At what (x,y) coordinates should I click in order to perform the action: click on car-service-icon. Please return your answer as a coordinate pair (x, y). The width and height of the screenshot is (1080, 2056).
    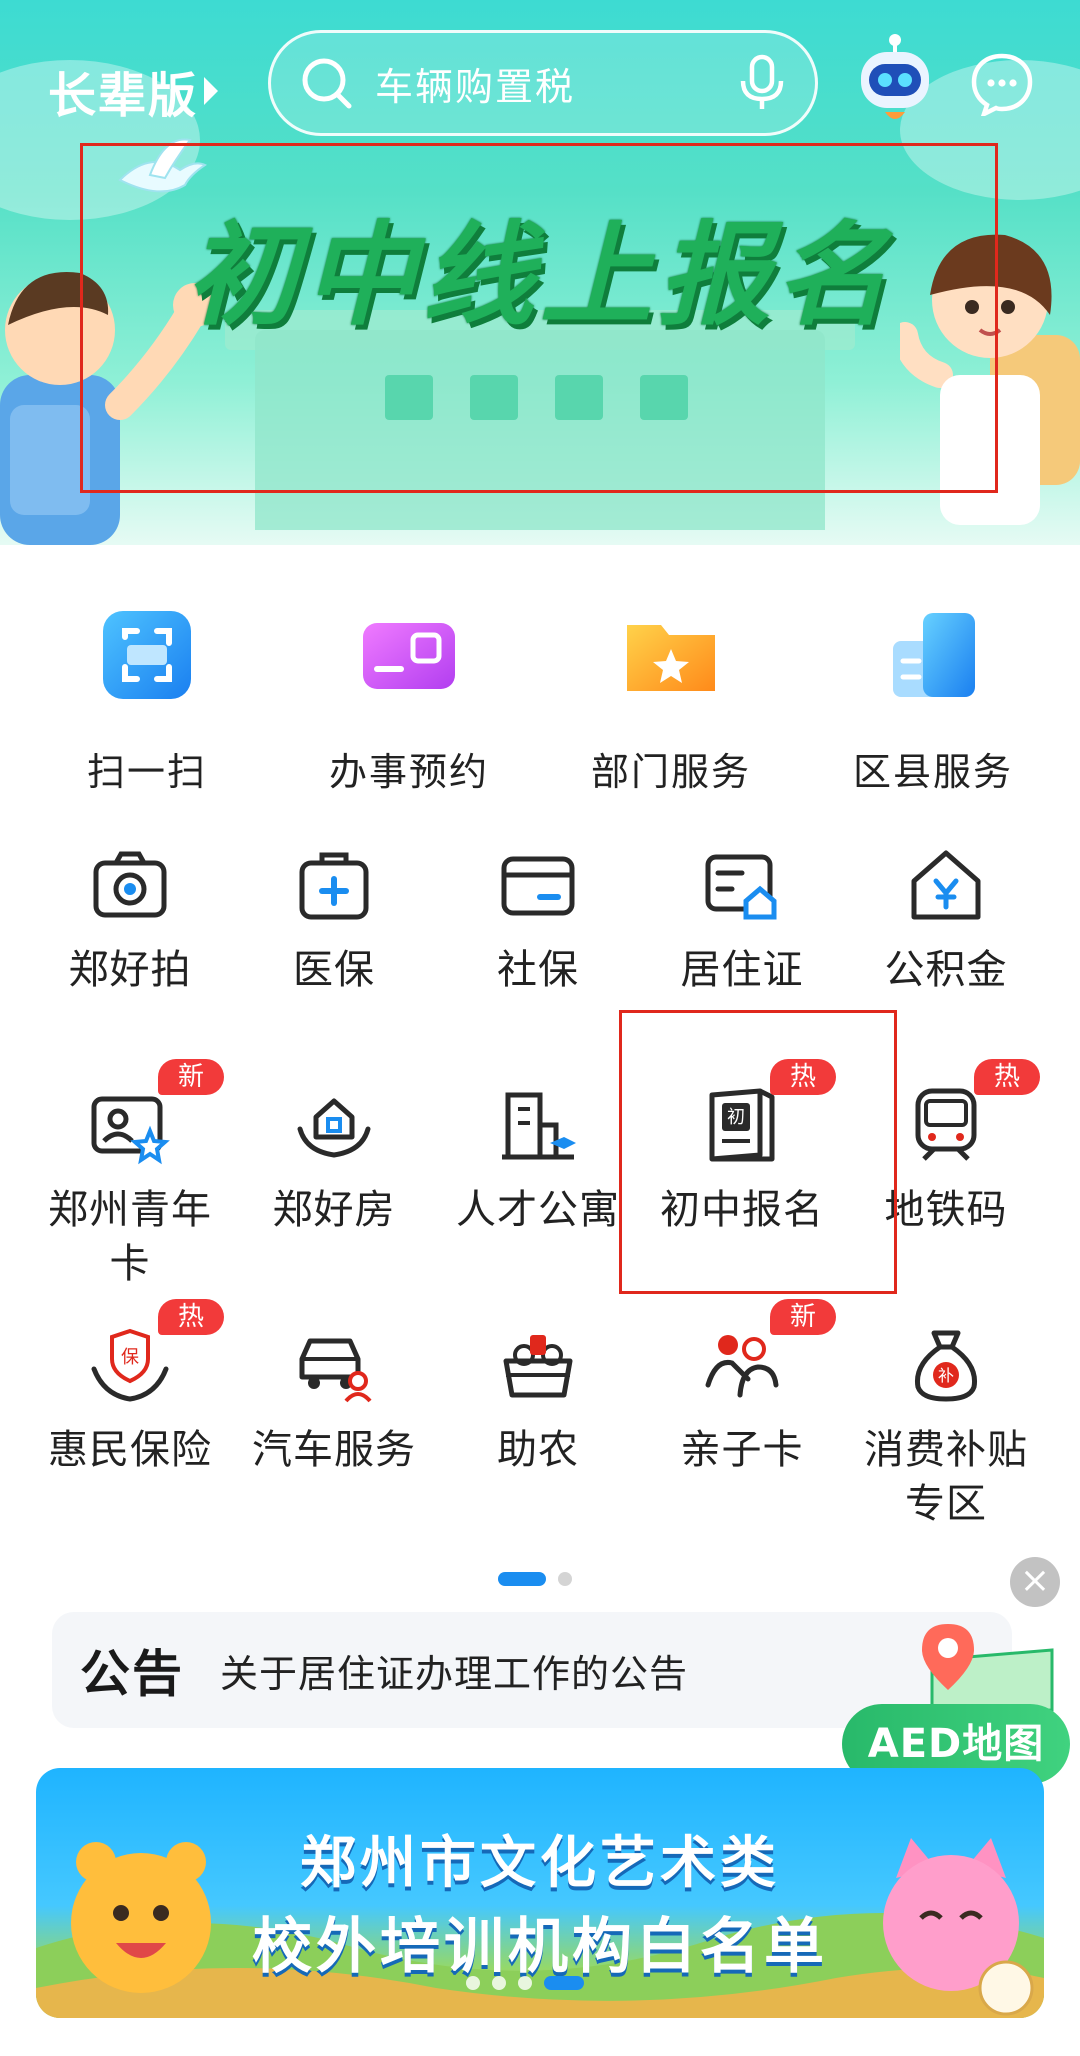
    Looking at the image, I should click on (335, 1370).